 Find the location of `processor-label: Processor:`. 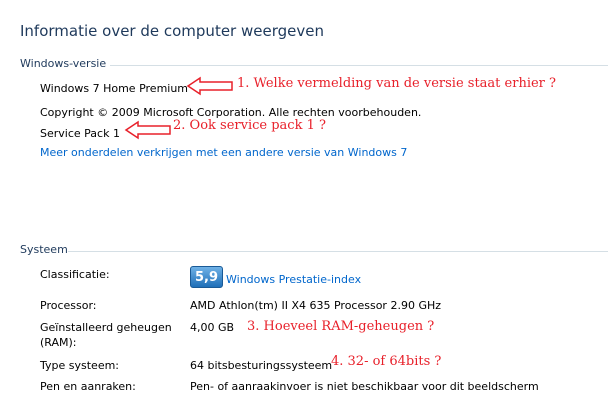

processor-label: Processor: is located at coordinates (68, 305).